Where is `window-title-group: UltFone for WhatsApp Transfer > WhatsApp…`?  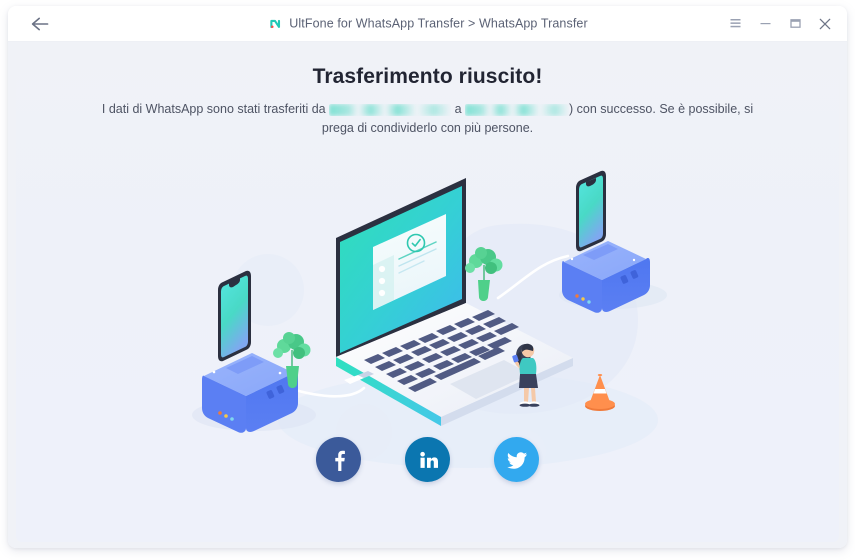
window-title-group: UltFone for WhatsApp Transfer > WhatsApp… is located at coordinates (427, 23).